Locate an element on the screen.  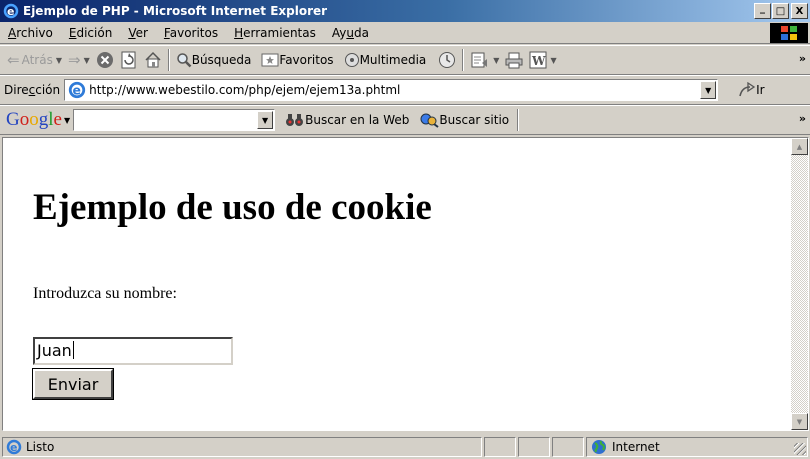
print-icon is located at coordinates (514, 60).